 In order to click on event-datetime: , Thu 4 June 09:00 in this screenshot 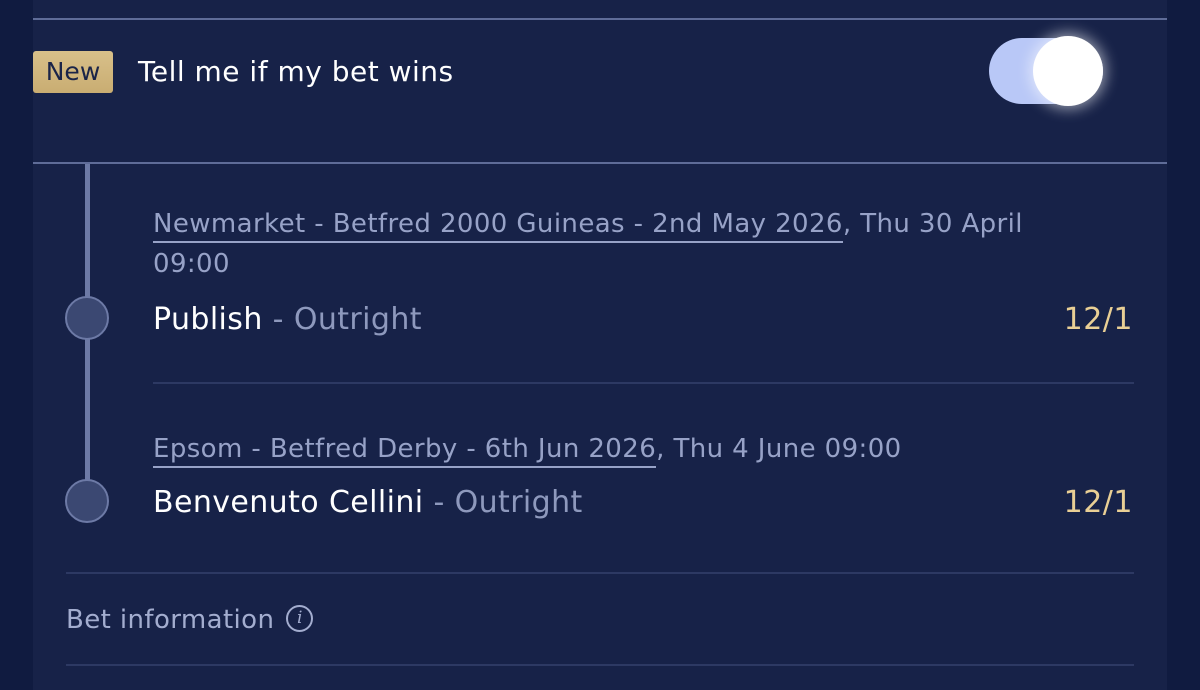, I will do `click(779, 449)`.